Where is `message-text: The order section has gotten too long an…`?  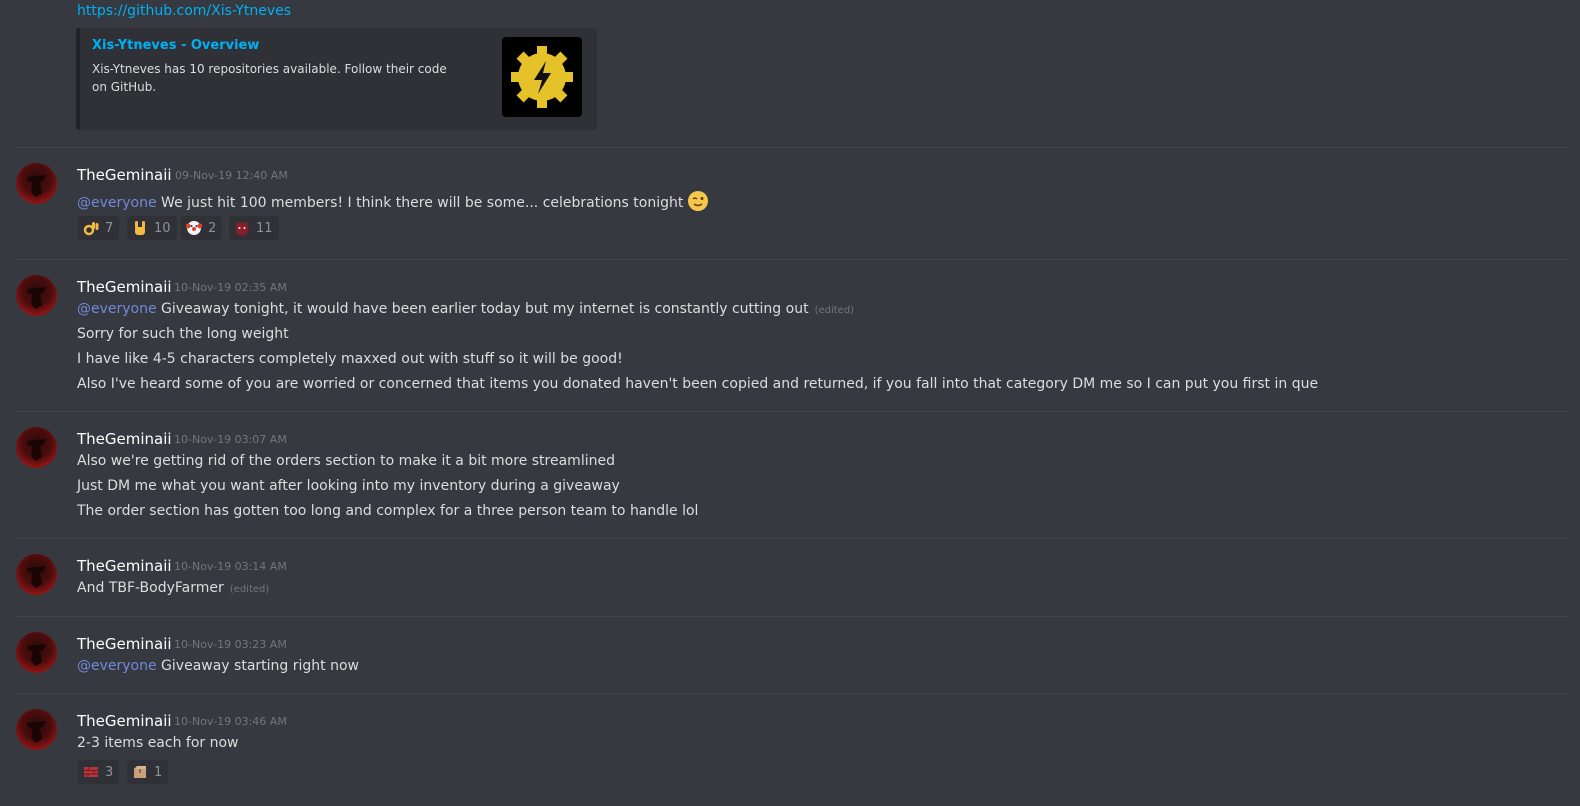
message-text: The order section has gotten too long an… is located at coordinates (388, 511).